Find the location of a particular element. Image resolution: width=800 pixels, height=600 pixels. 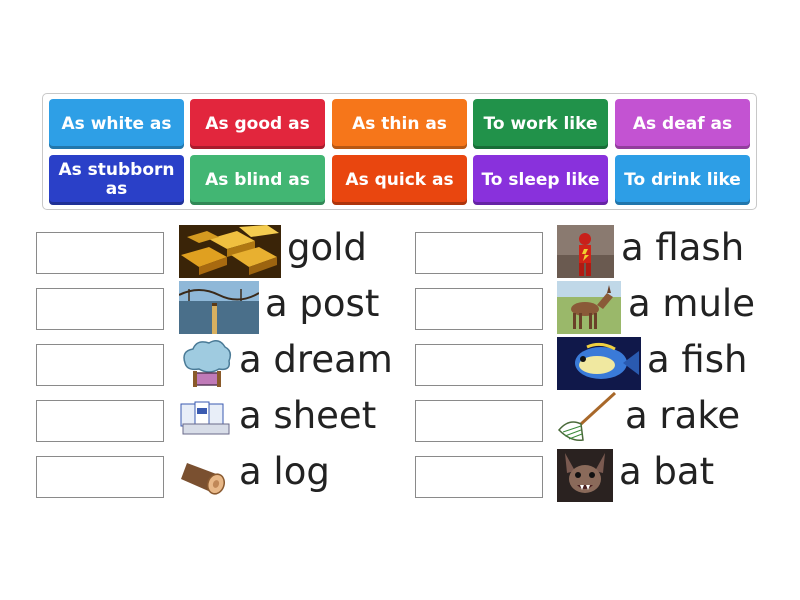

word-a-fish: a fish is located at coordinates (697, 359).